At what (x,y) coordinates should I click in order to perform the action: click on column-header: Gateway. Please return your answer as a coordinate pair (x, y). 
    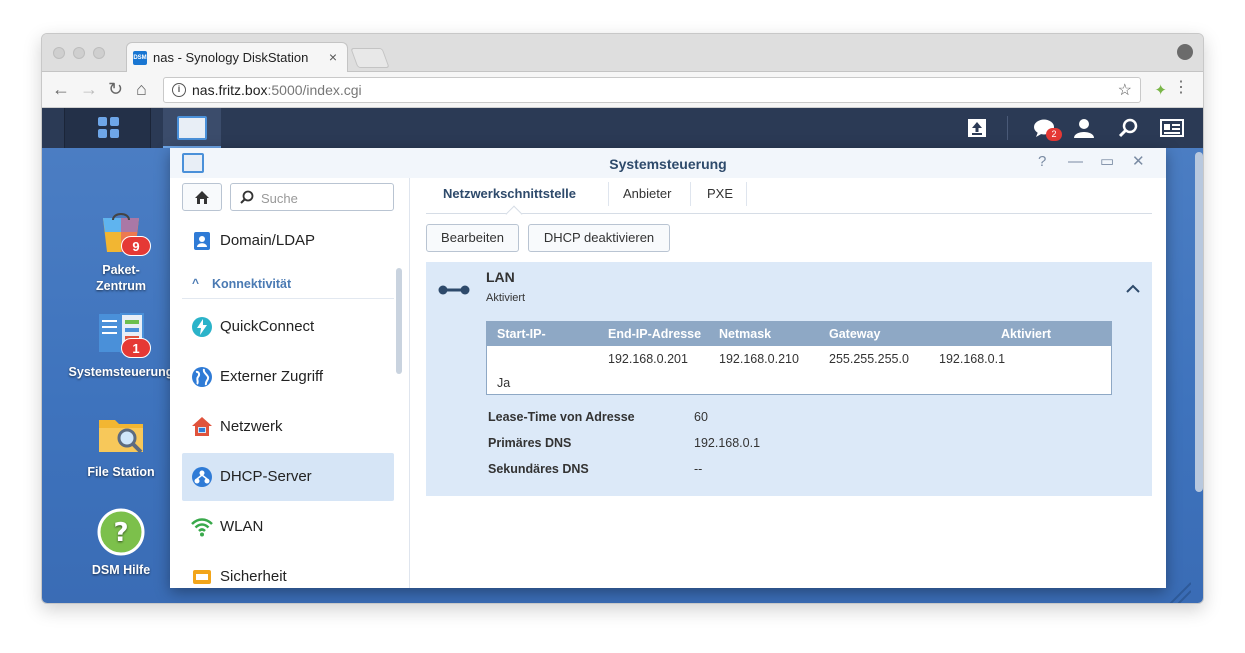
    Looking at the image, I should click on (855, 334).